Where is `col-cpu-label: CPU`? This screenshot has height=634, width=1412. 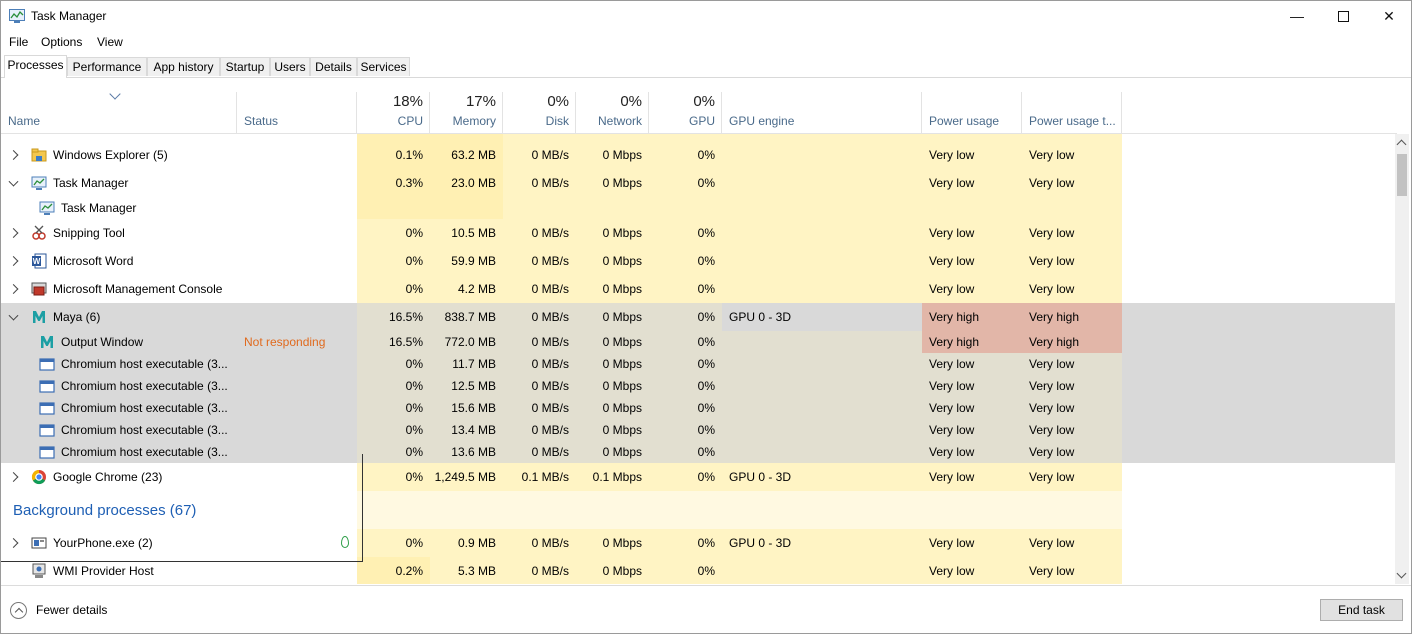
col-cpu-label: CPU is located at coordinates (410, 121).